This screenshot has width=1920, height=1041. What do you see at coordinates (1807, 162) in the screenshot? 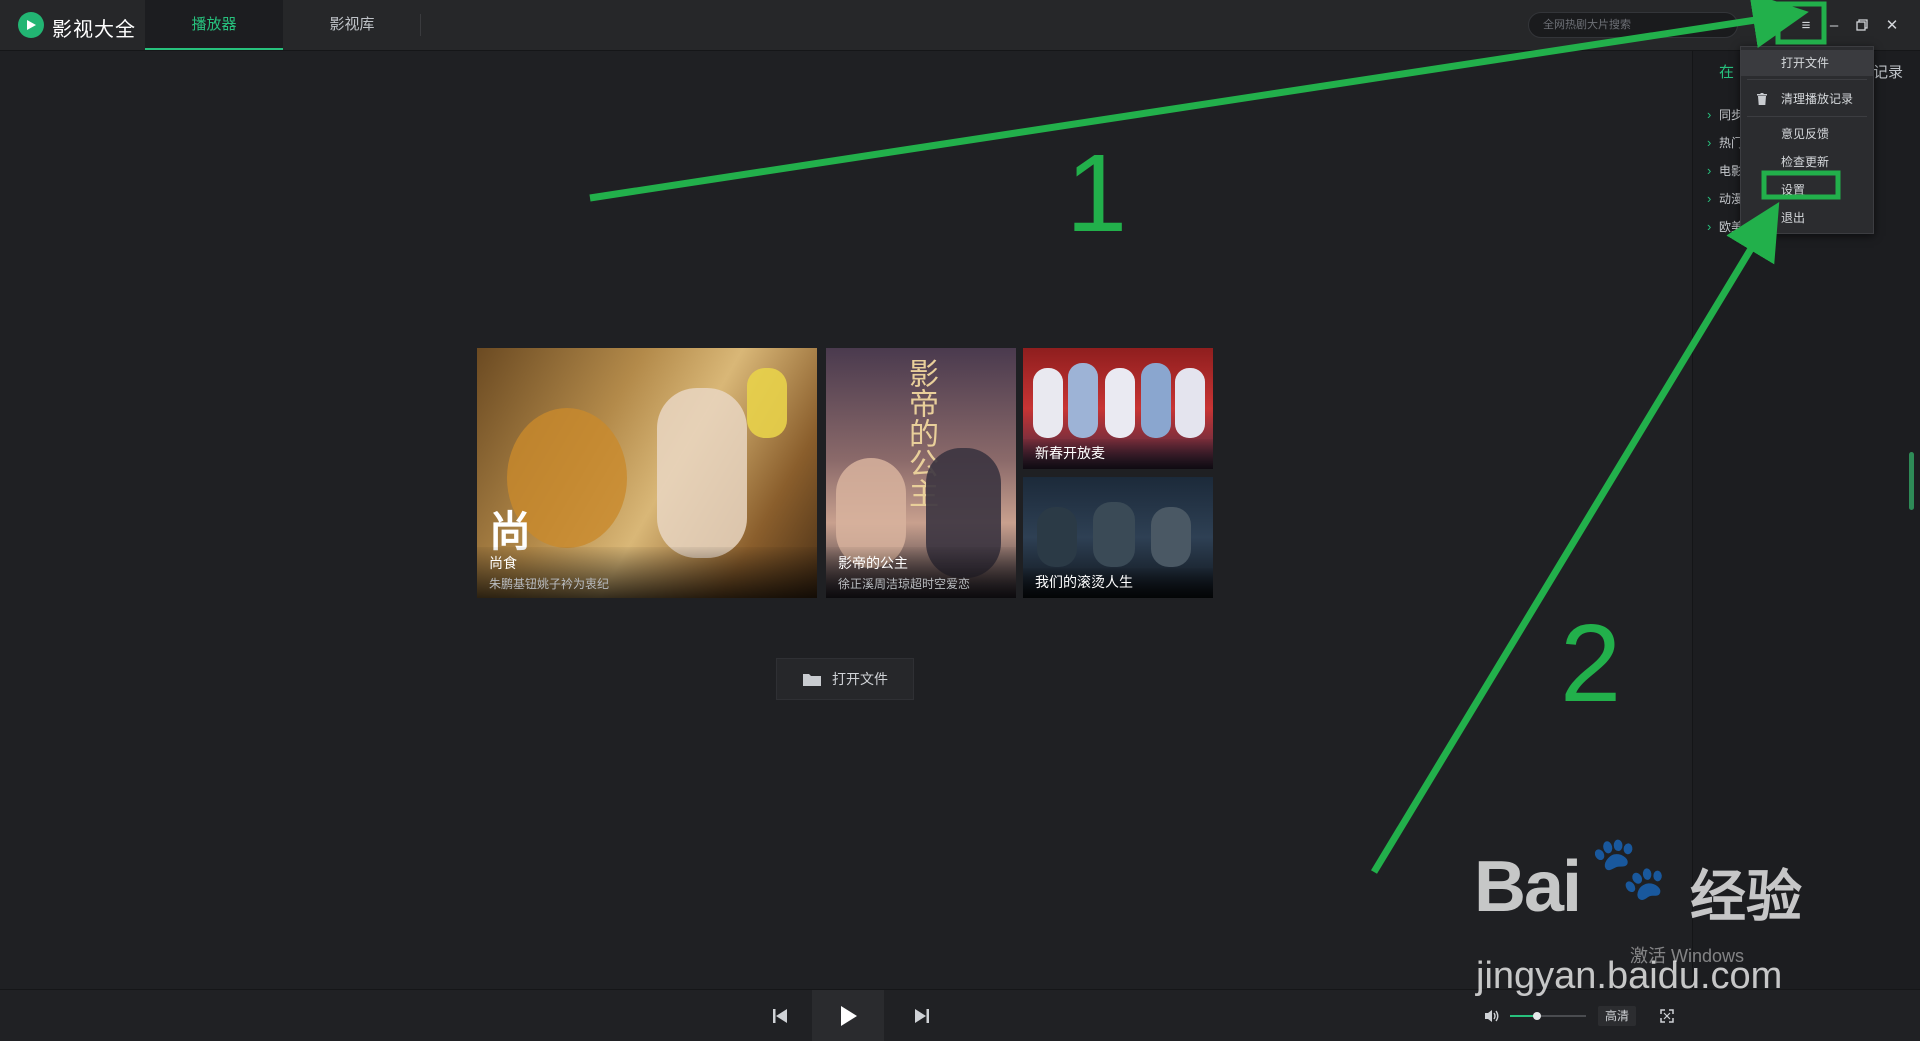
I see `menu-item-check-update: 检查更新` at bounding box center [1807, 162].